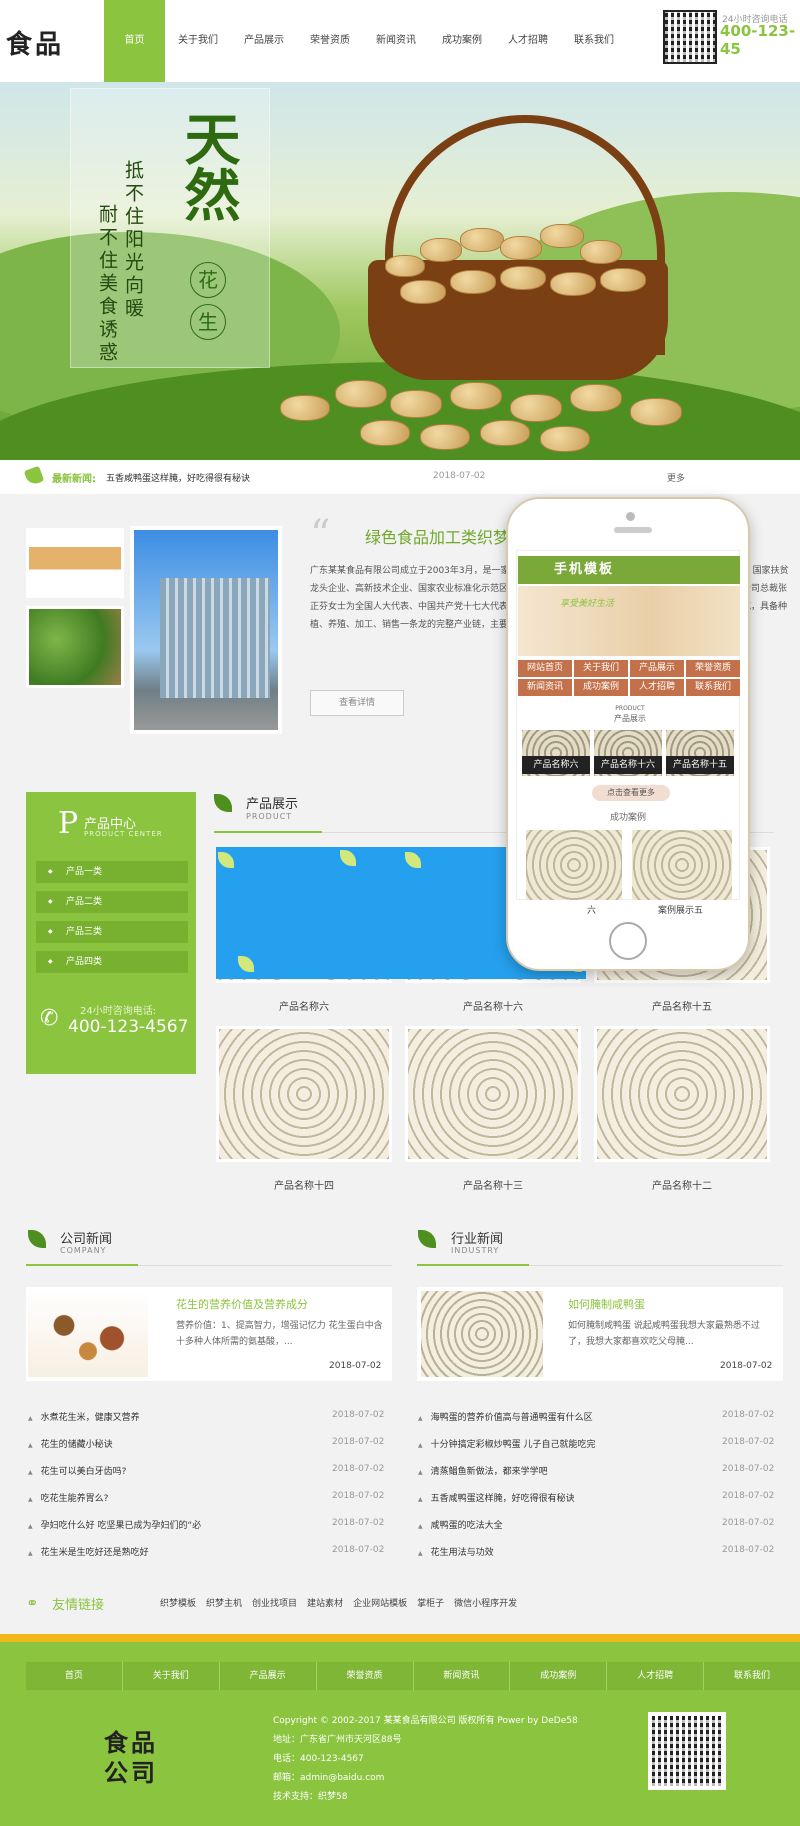 Image resolution: width=800 pixels, height=1826 pixels. I want to click on footer-address: 地址：广东省广州市天河区88号, so click(337, 1740).